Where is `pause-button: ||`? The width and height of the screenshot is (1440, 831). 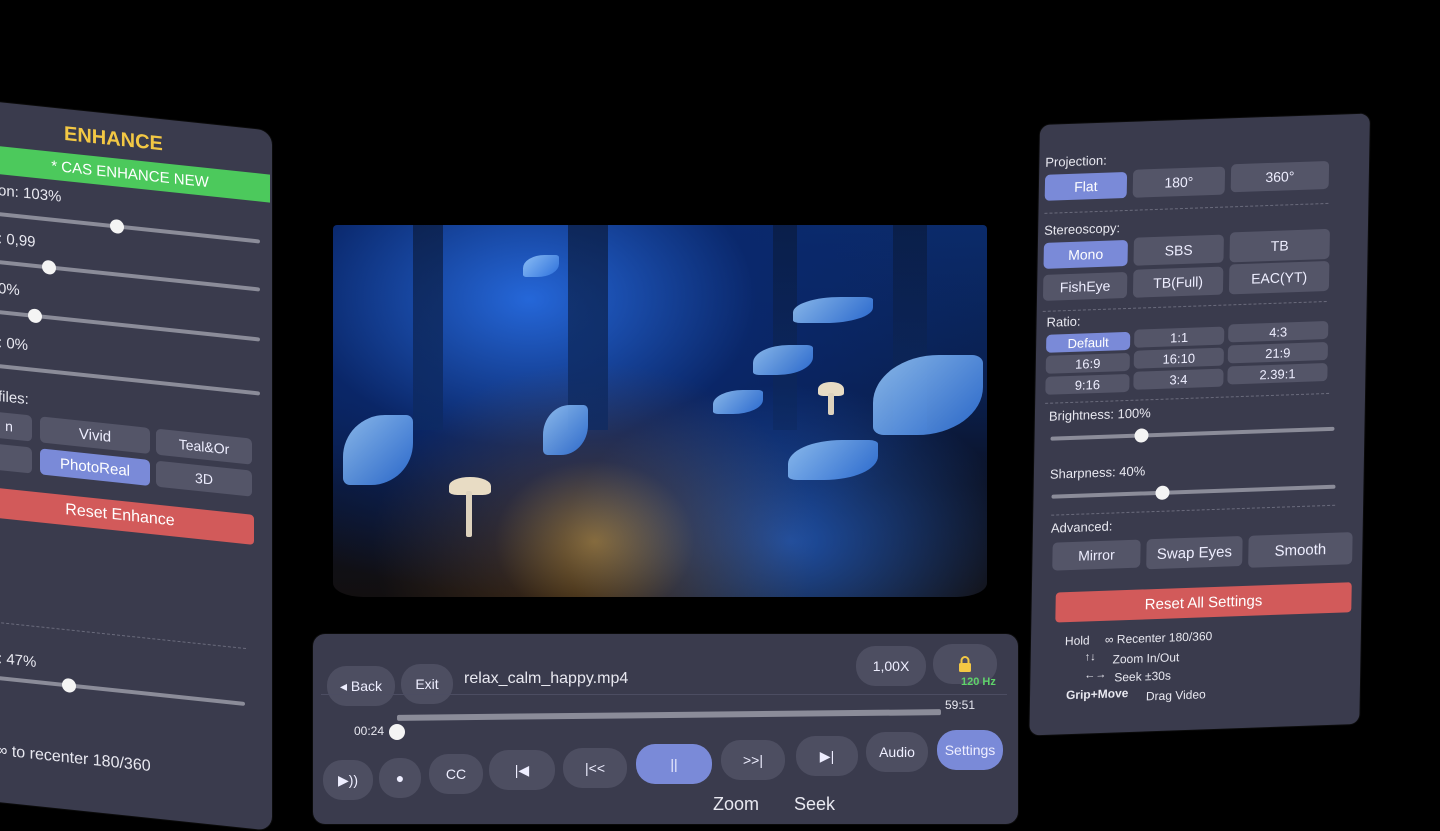 pause-button: || is located at coordinates (674, 764).